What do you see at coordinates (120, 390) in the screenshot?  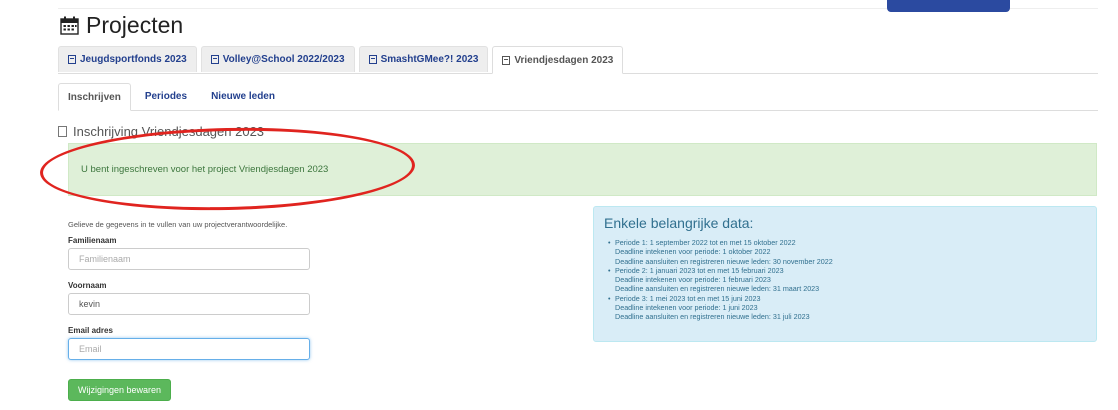 I see `save-button: Wijzigingen bewaren` at bounding box center [120, 390].